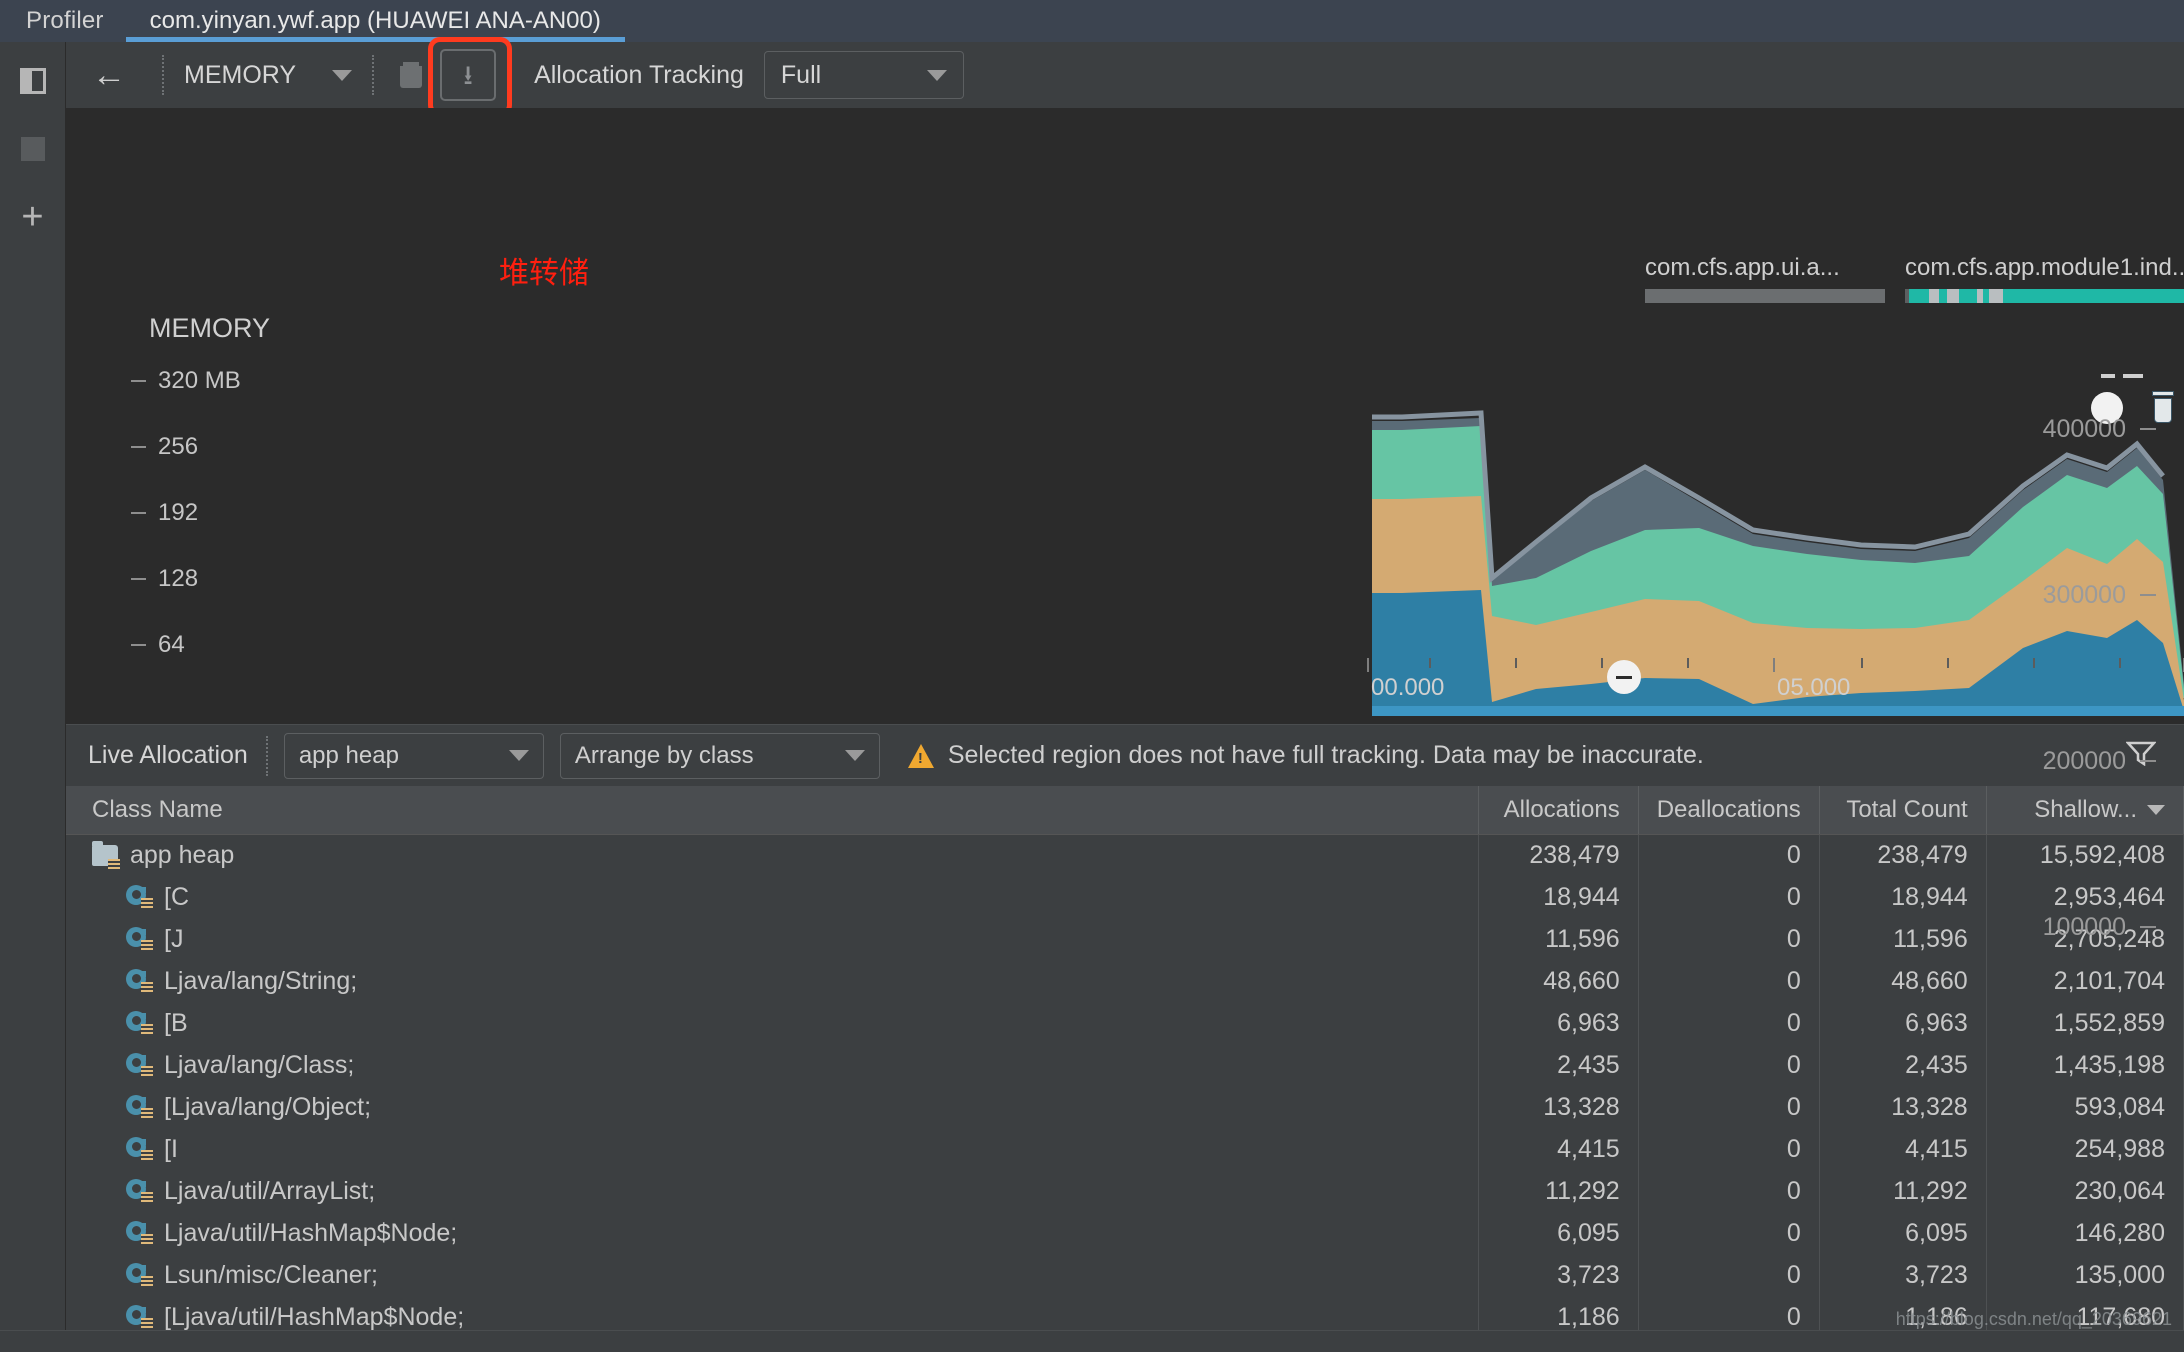  What do you see at coordinates (413, 755) in the screenshot?
I see `heap-select: app heap` at bounding box center [413, 755].